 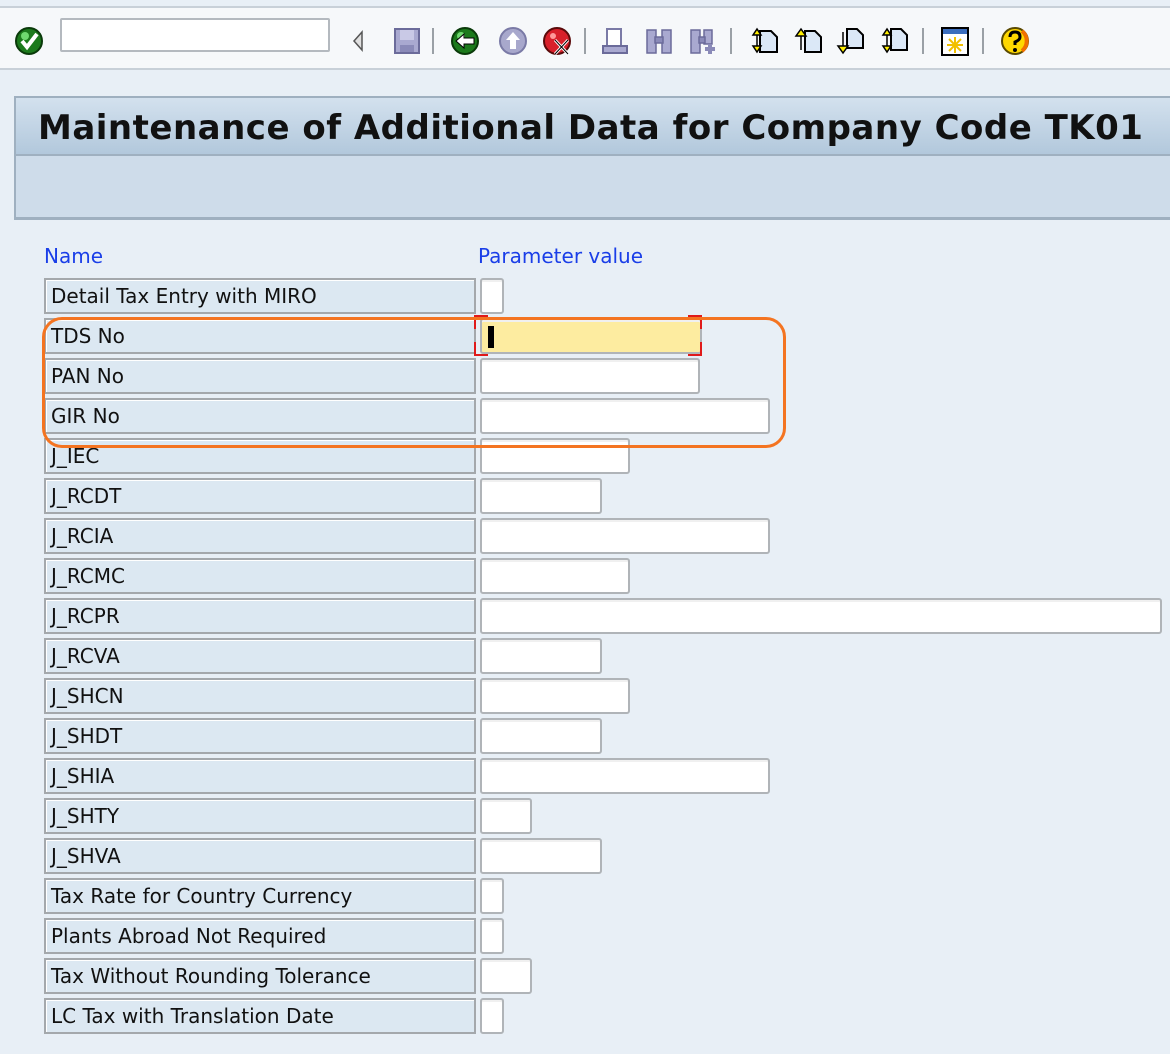 I want to click on row-label: Plants Abroad Not Required, so click(x=260, y=936).